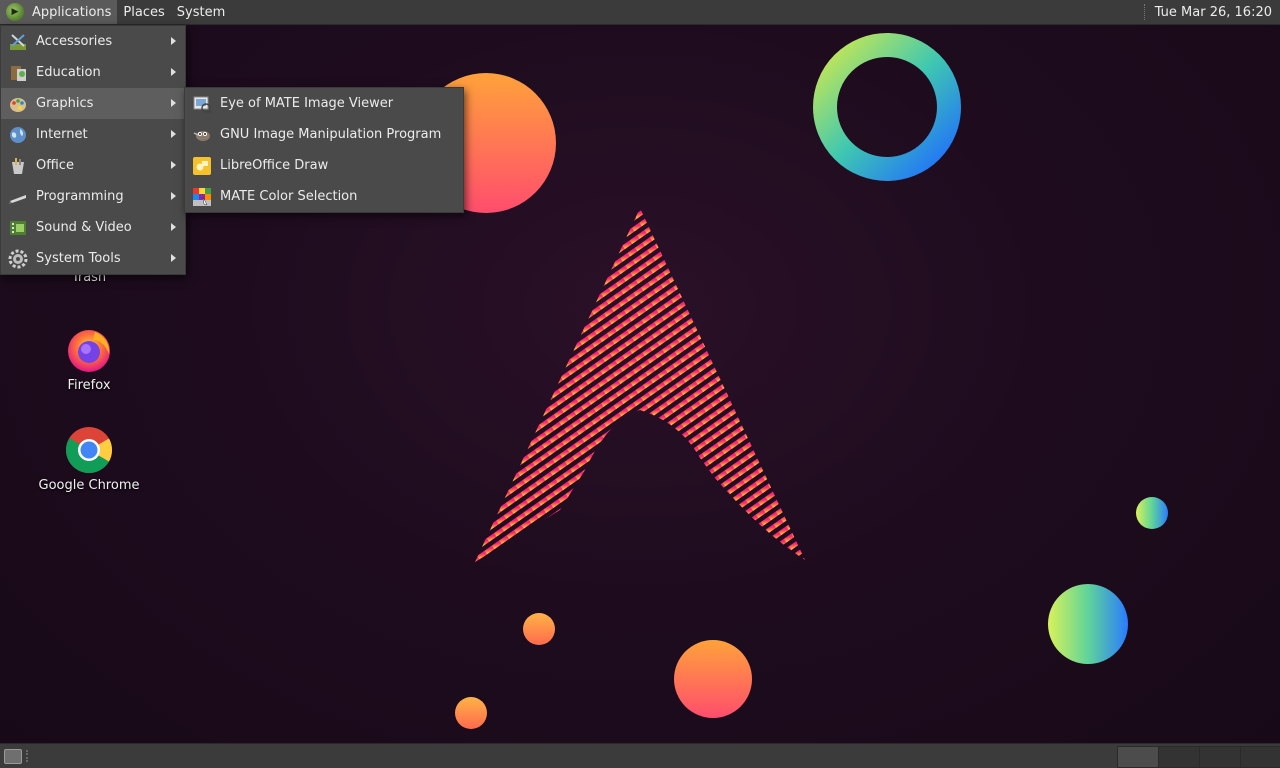 This screenshot has width=1280, height=768. I want to click on submenu-item-eye-of-mate: Eye of MATE Image Viewer, so click(324, 103).